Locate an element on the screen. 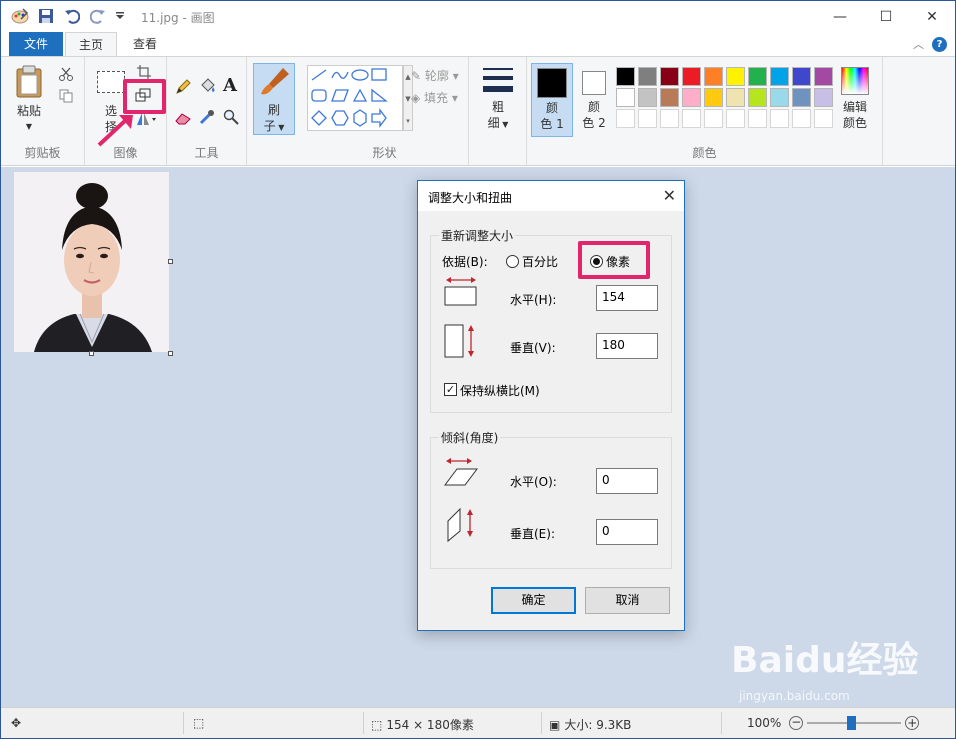  selection-size: ⬚ is located at coordinates (198, 723).